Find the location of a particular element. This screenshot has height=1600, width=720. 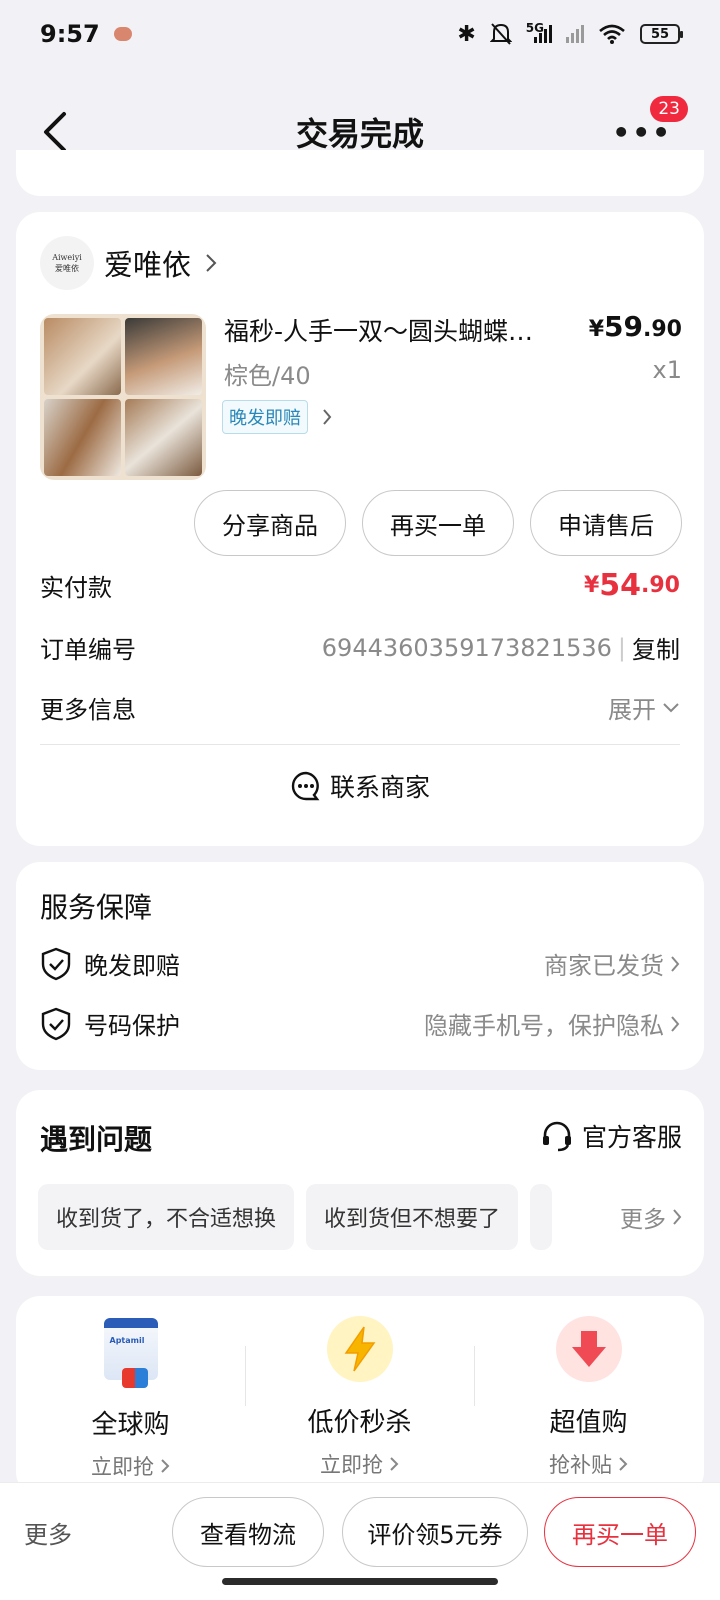

product-quantity: x1 is located at coordinates (667, 370).